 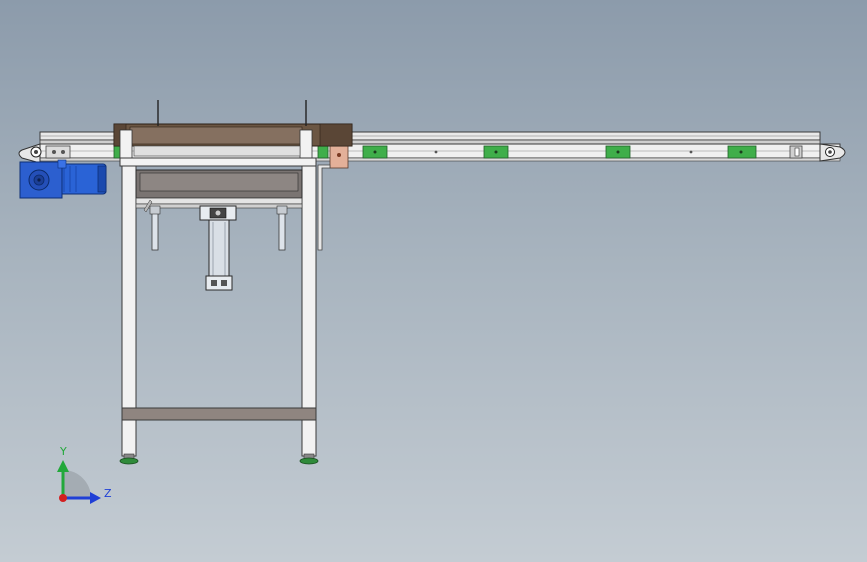 What do you see at coordinates (309, 461) in the screenshot?
I see `foot-pad-right` at bounding box center [309, 461].